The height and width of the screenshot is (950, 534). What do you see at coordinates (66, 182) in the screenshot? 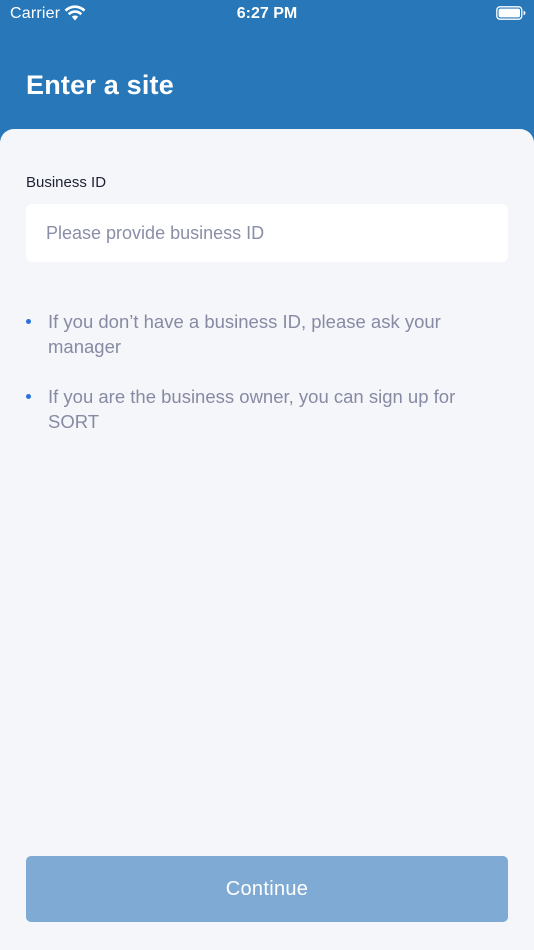
I see `business-id-label: Business ID` at bounding box center [66, 182].